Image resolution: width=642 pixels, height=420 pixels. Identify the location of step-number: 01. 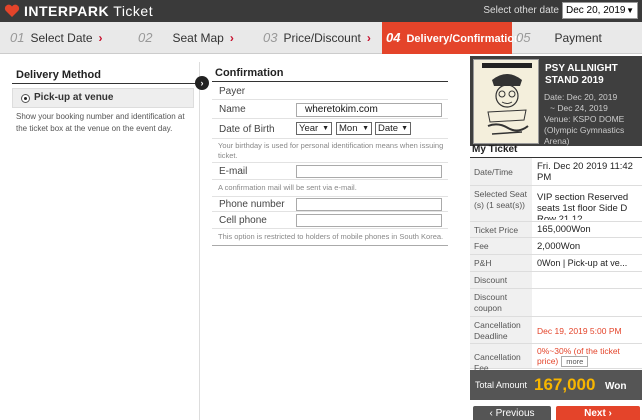
(17, 37).